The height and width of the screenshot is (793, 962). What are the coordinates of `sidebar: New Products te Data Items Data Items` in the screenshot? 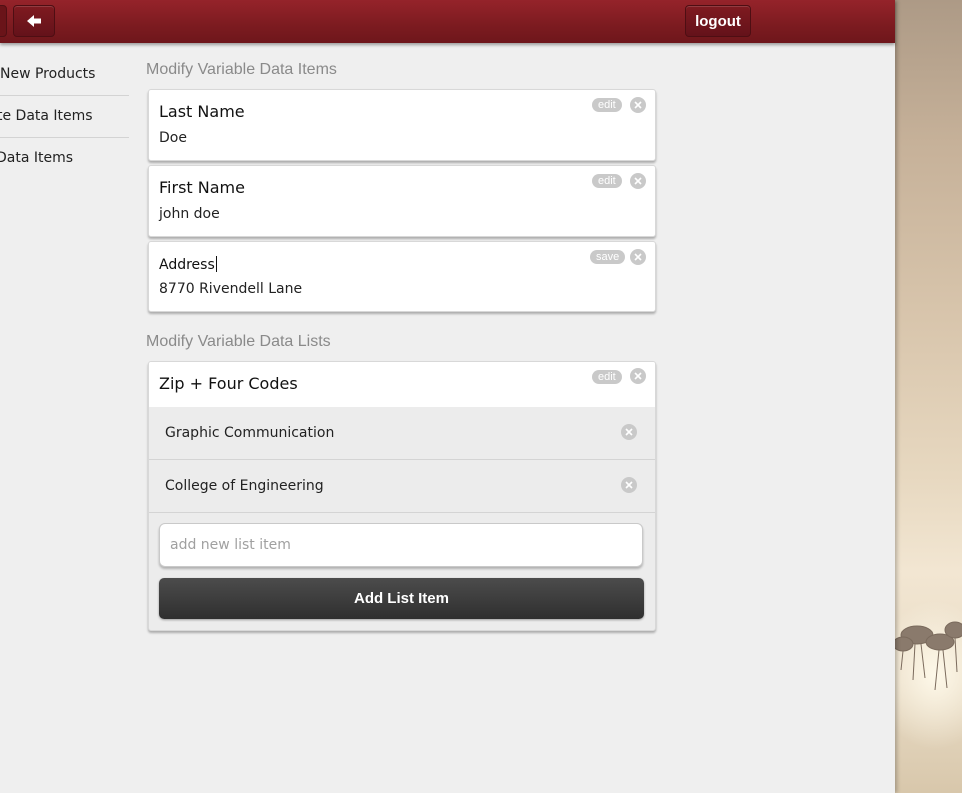 It's located at (64, 116).